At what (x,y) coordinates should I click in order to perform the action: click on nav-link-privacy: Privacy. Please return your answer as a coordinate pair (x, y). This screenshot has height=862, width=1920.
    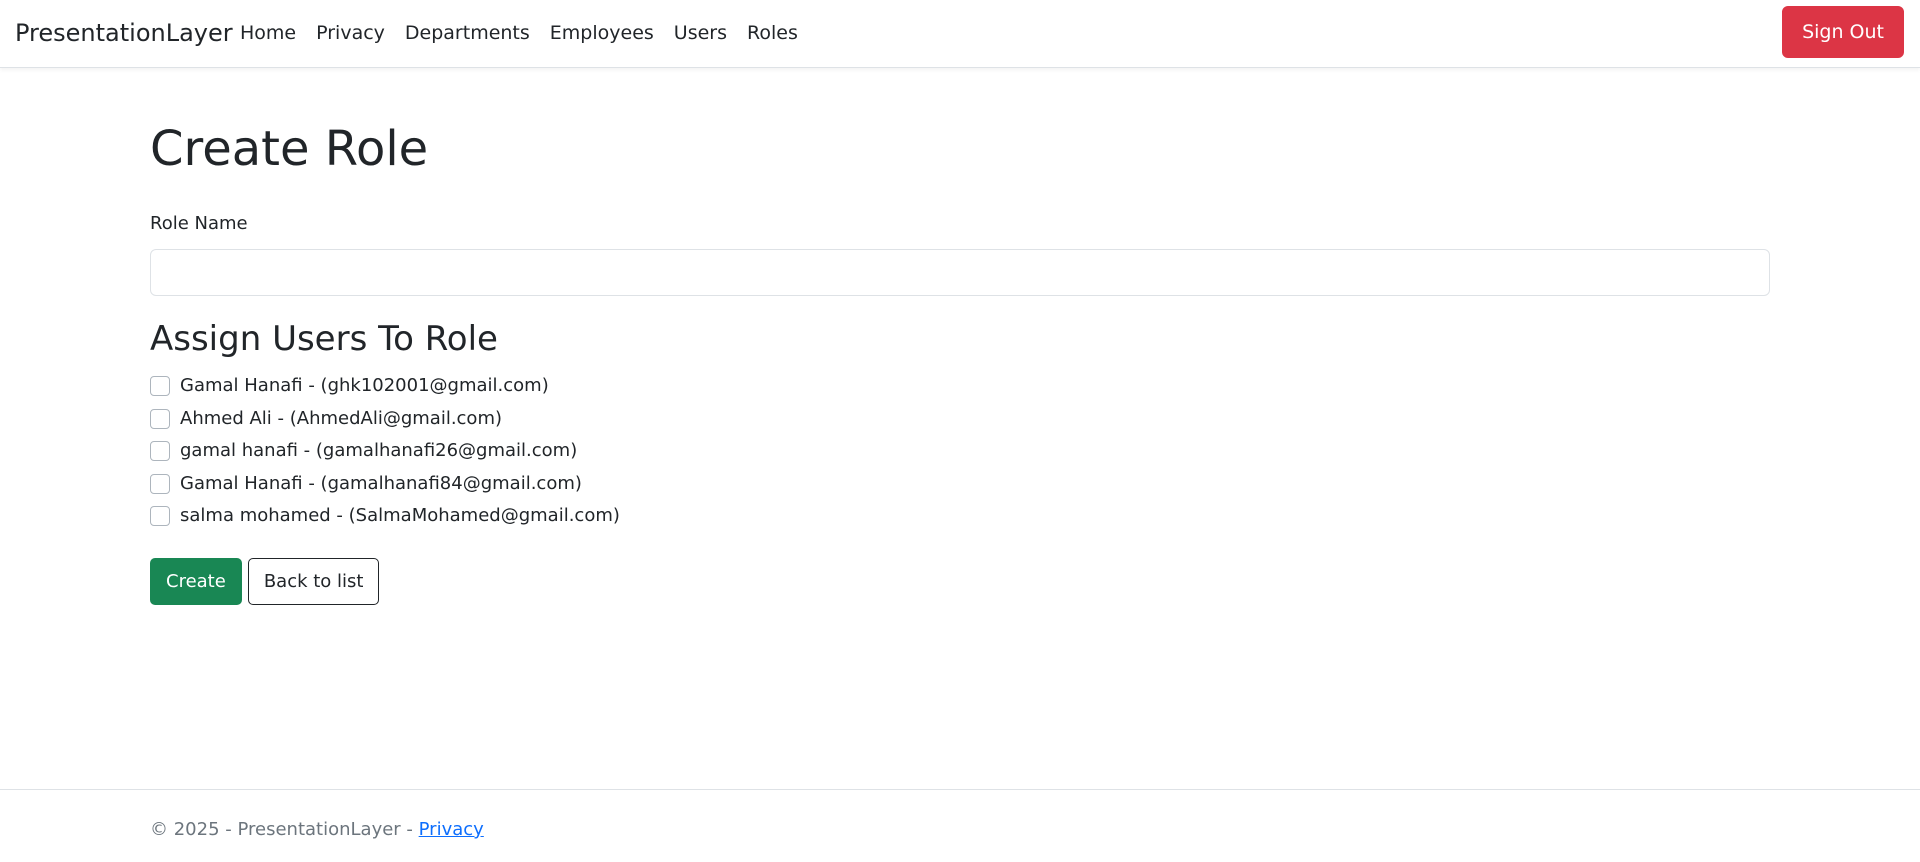
    Looking at the image, I should click on (350, 33).